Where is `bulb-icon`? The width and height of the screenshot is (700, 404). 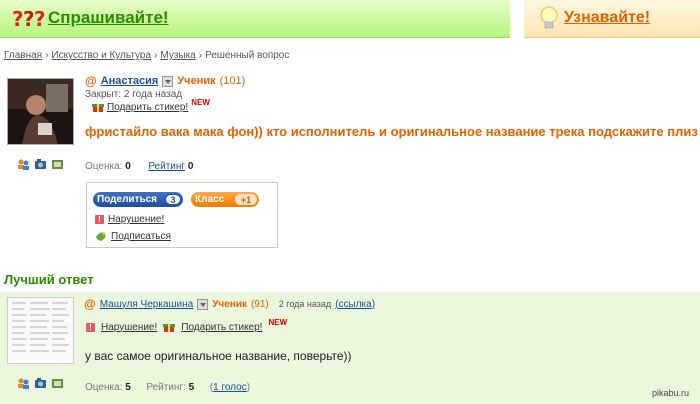 bulb-icon is located at coordinates (549, 17).